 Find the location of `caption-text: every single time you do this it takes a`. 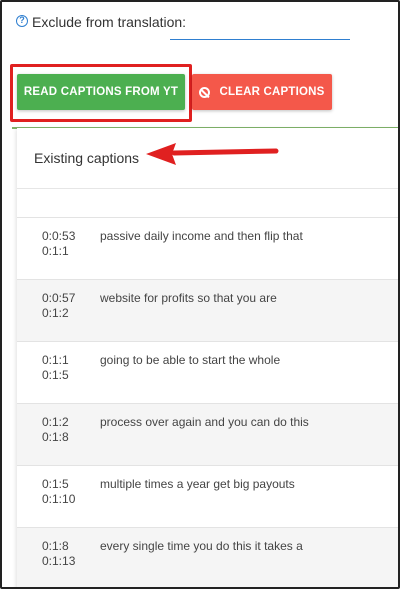

caption-text: every single time you do this it takes a is located at coordinates (201, 546).